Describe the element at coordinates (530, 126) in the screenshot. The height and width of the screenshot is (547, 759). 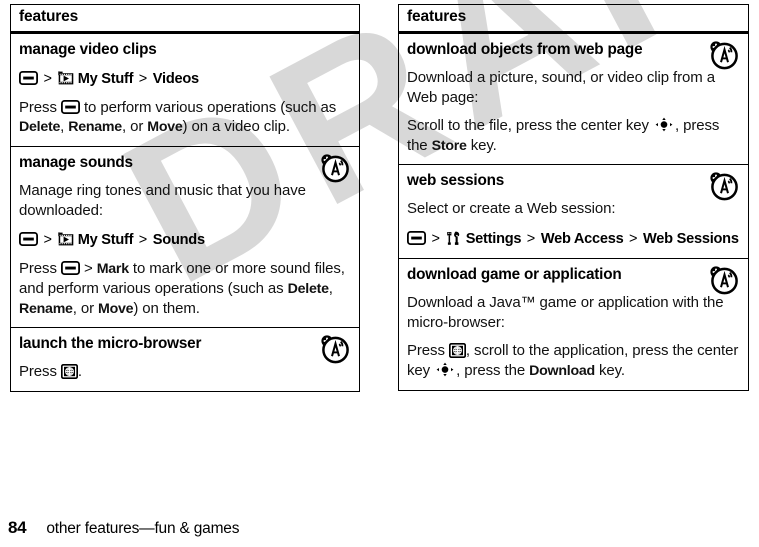
I see `text-run: Scroll to the file, press the center key` at that location.